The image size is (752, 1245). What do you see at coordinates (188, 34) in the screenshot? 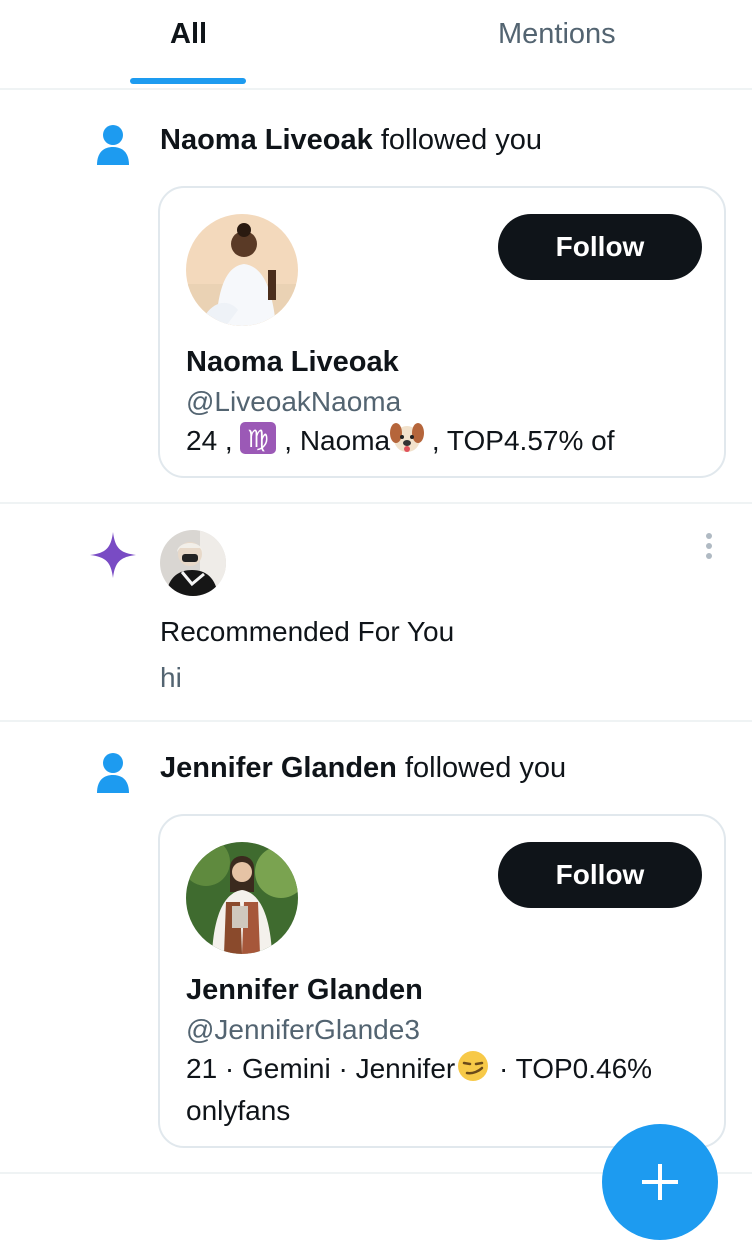
I see `tab-all: All` at bounding box center [188, 34].